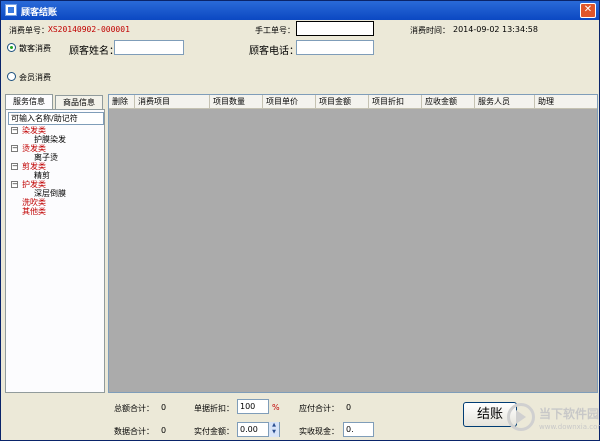 This screenshot has height=441, width=600. I want to click on tab-product-info: 商品信息, so click(79, 102).